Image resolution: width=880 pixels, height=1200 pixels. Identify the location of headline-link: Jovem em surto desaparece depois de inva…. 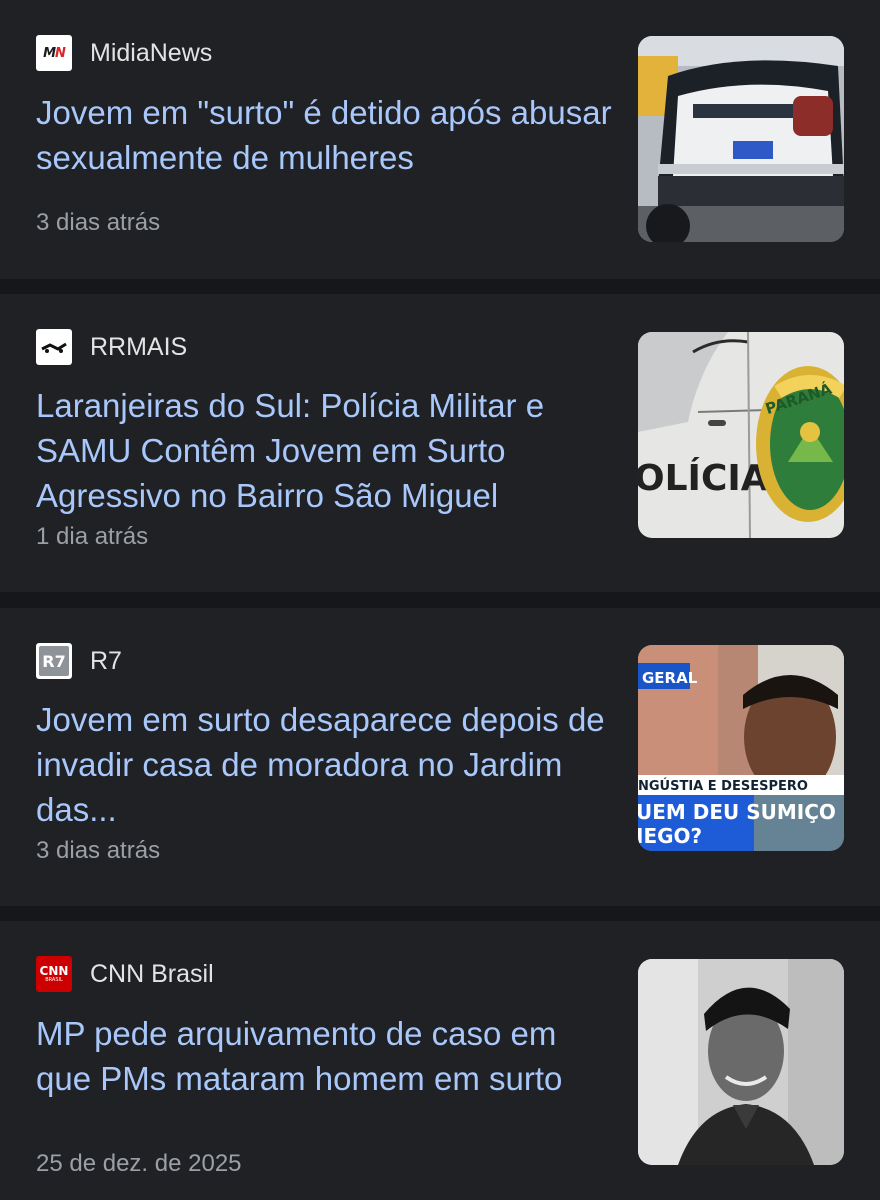
(326, 764).